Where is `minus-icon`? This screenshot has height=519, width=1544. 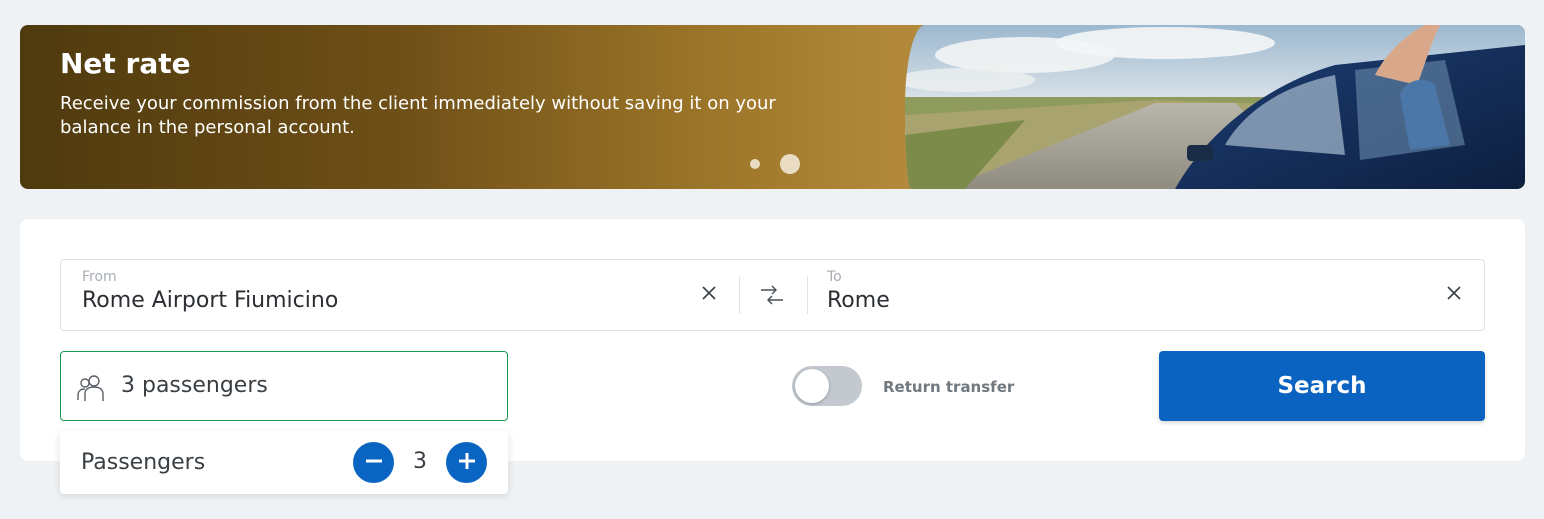
minus-icon is located at coordinates (374, 463).